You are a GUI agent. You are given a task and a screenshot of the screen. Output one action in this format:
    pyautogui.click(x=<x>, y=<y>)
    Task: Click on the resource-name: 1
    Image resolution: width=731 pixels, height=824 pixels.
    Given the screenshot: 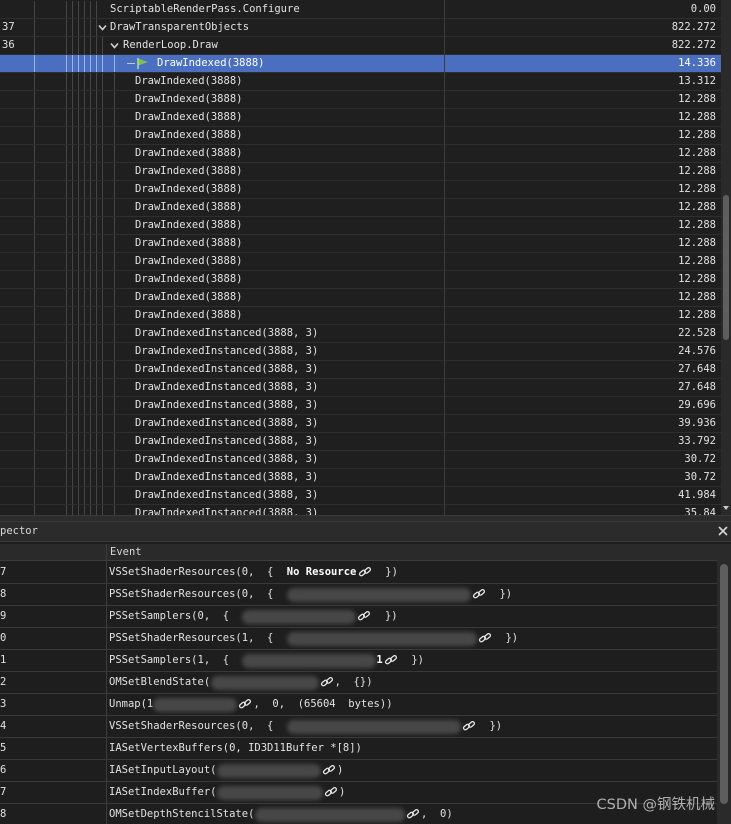 What is the action you would take?
    pyautogui.click(x=379, y=660)
    